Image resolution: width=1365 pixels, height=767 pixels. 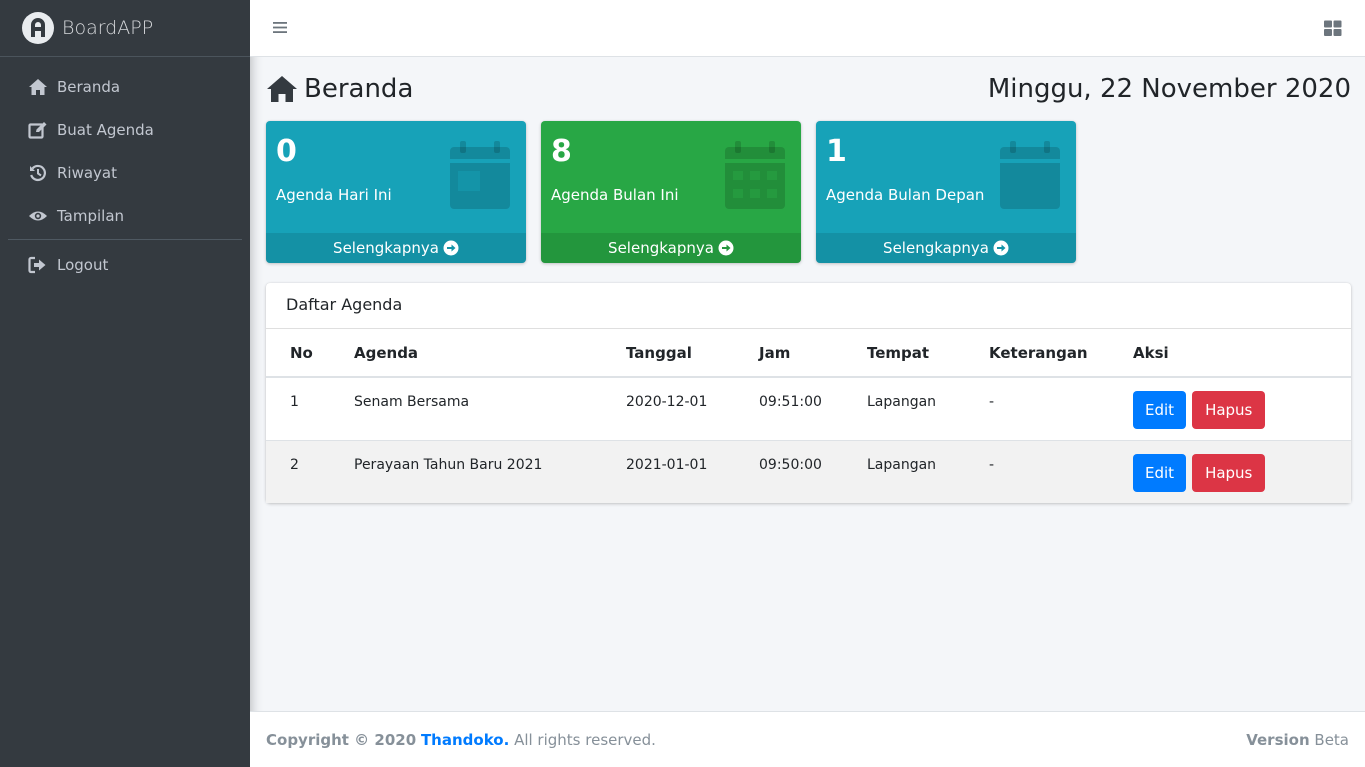 I want to click on sidebar-item-label: Riwayat, so click(x=87, y=172).